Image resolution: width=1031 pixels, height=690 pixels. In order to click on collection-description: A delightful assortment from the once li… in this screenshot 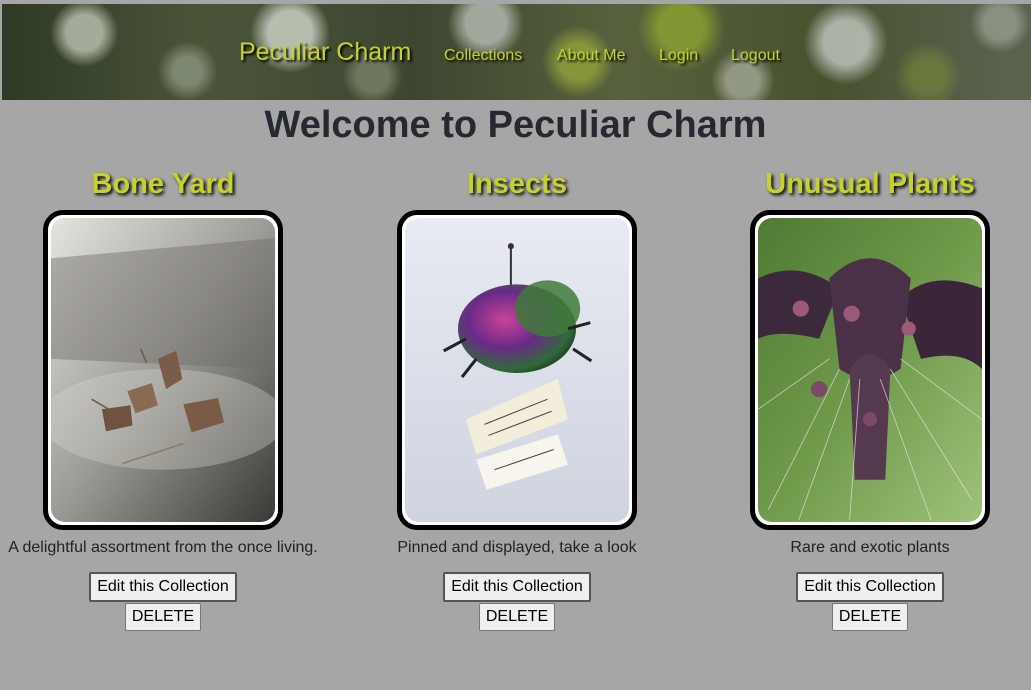, I will do `click(163, 547)`.